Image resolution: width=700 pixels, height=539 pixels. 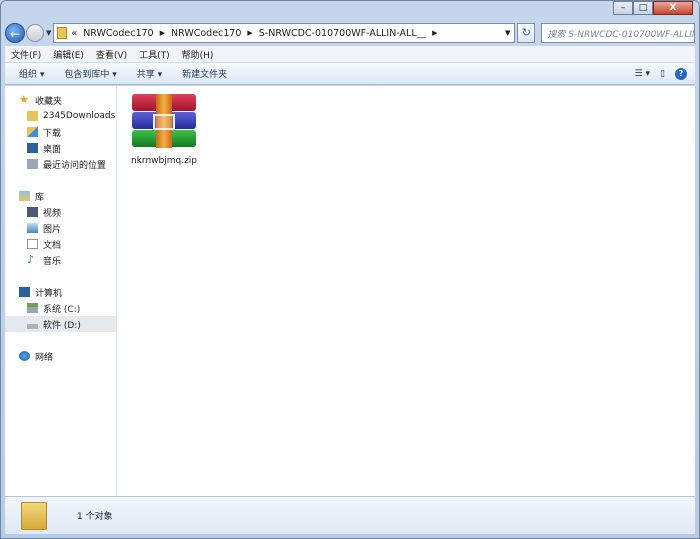 I want to click on nav-label: 图片, so click(x=52, y=229).